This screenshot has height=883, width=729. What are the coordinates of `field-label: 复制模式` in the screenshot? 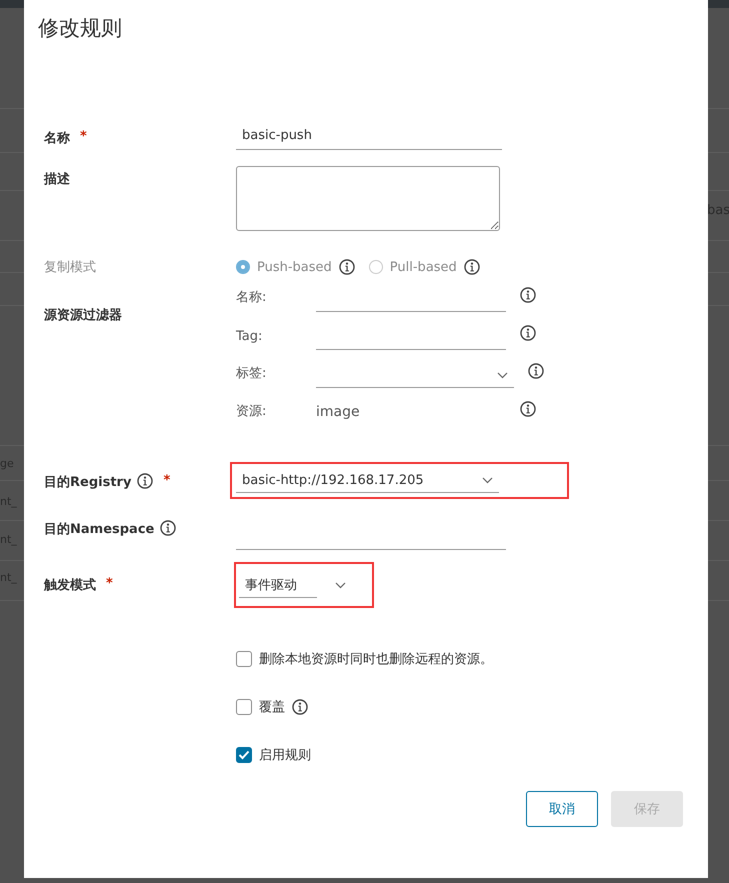 It's located at (70, 267).